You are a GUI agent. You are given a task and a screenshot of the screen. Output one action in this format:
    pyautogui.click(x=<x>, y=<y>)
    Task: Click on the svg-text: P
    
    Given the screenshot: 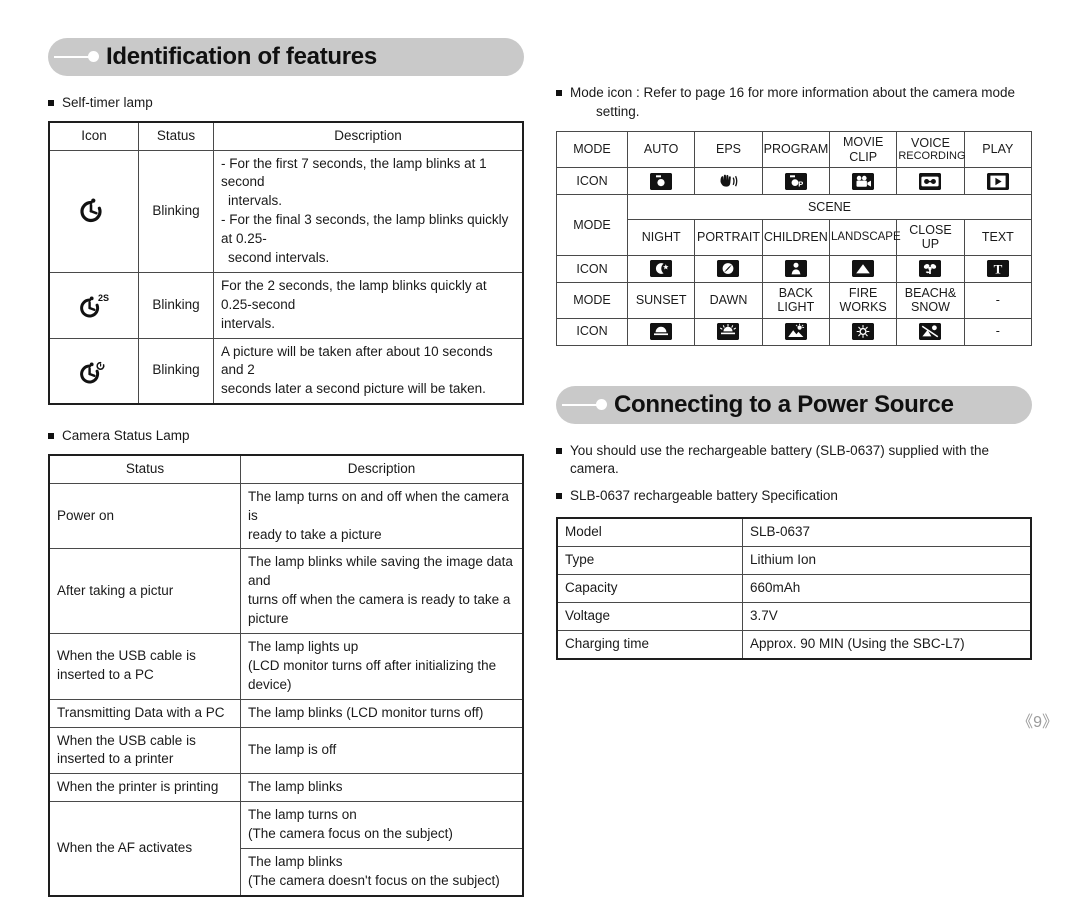 What is the action you would take?
    pyautogui.click(x=800, y=183)
    